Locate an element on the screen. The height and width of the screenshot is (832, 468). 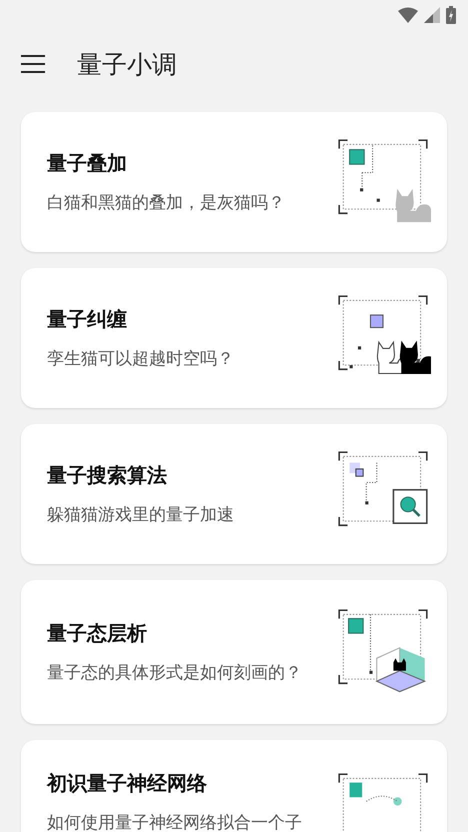
app-title: 量子小调 is located at coordinates (127, 64).